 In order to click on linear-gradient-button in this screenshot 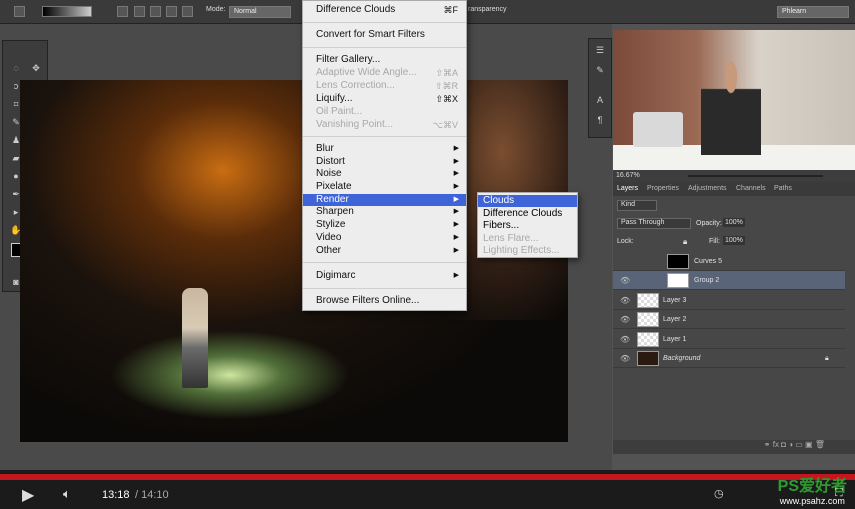, I will do `click(122, 11)`.